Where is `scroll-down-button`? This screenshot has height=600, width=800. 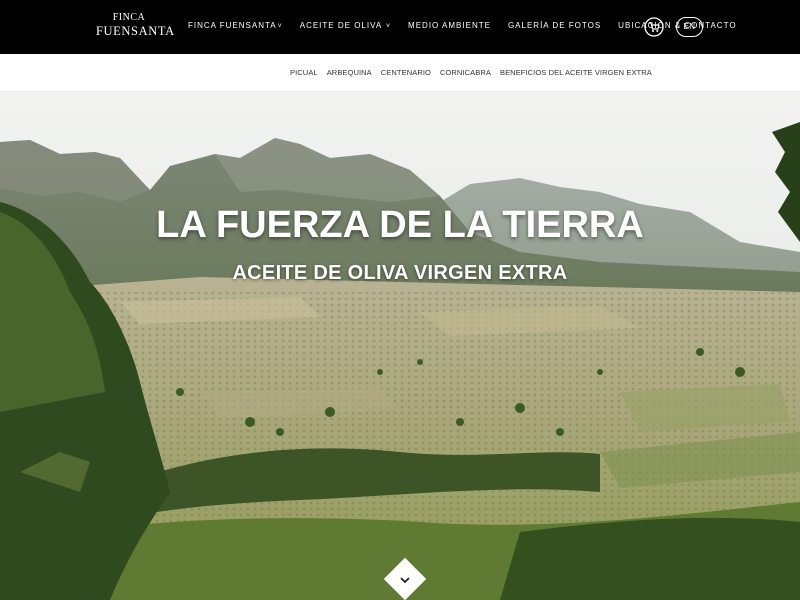 scroll-down-button is located at coordinates (405, 578).